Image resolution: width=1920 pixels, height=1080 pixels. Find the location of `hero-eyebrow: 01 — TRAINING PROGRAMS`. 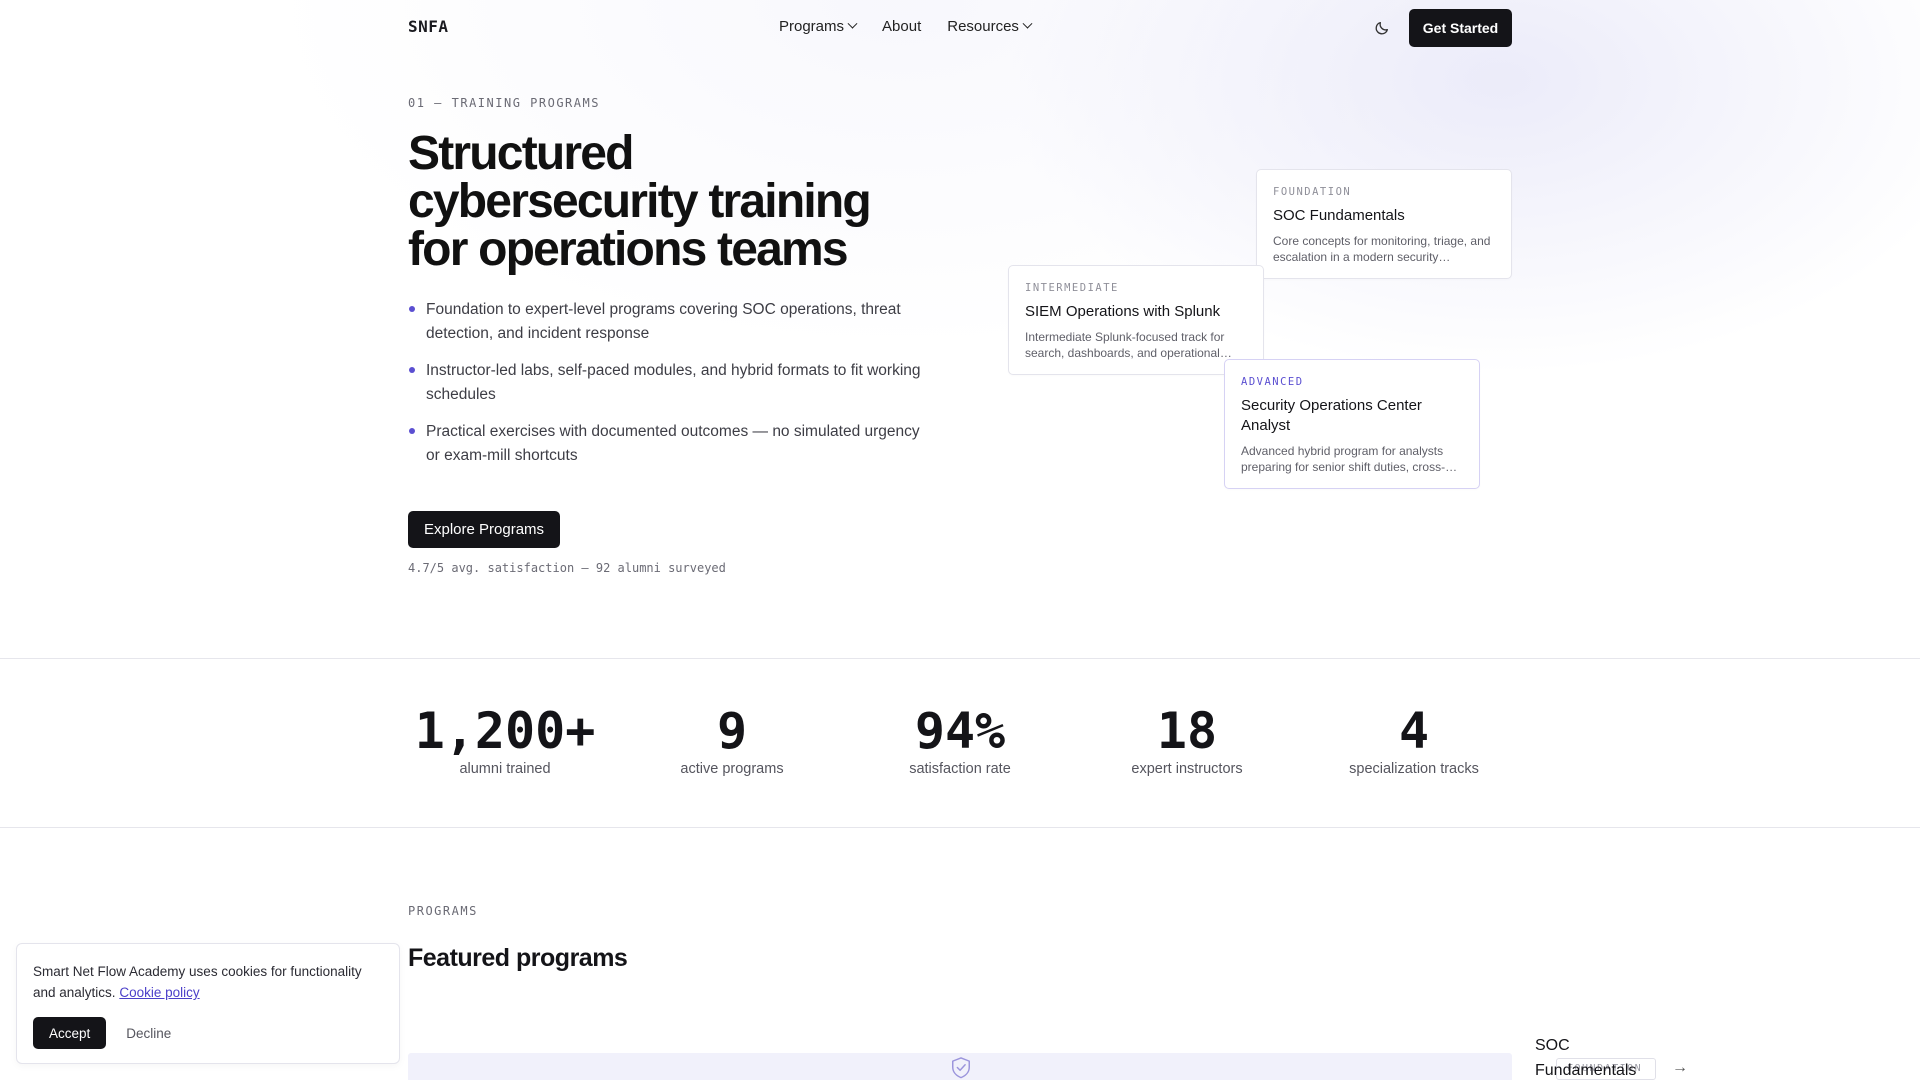

hero-eyebrow: 01 — TRAINING PROGRAMS is located at coordinates (504, 103).